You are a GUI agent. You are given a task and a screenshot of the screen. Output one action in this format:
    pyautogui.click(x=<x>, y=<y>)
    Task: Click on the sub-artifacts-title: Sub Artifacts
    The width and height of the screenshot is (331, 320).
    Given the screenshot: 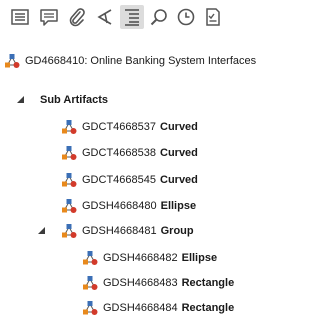 What is the action you would take?
    pyautogui.click(x=74, y=100)
    